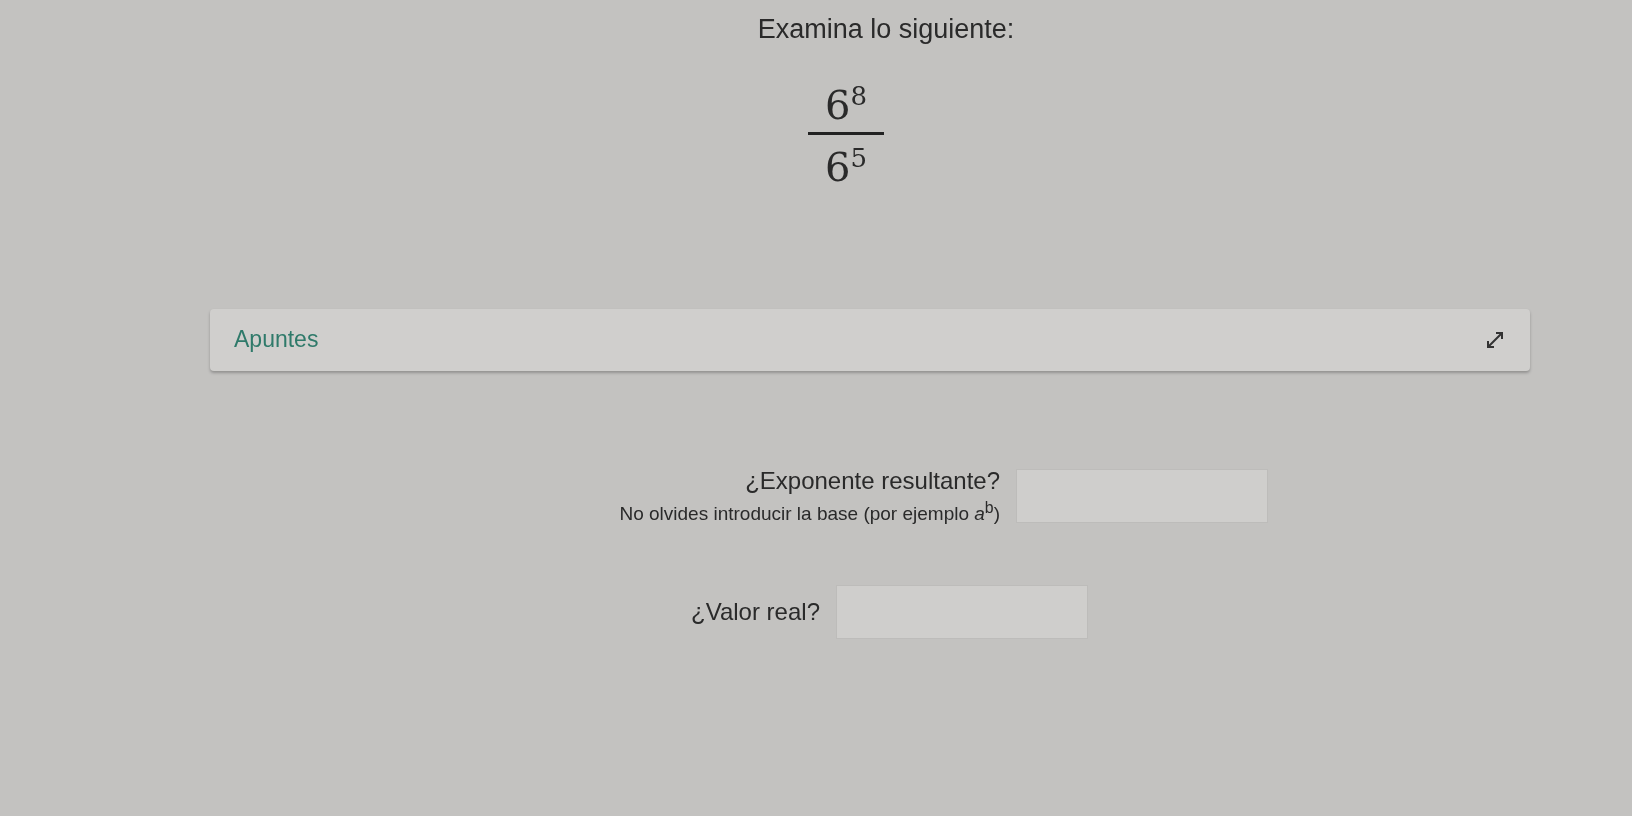 The width and height of the screenshot is (1632, 816). I want to click on hint-text: No olvides introducir la base (por ejemplo a$^{b}$), so click(809, 511).